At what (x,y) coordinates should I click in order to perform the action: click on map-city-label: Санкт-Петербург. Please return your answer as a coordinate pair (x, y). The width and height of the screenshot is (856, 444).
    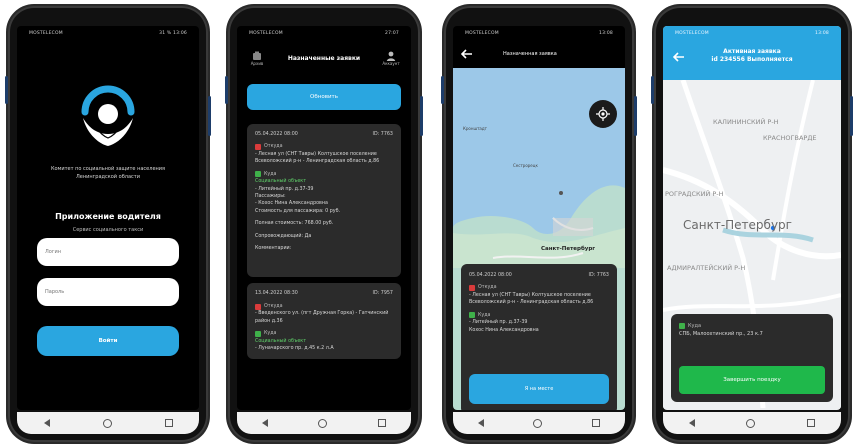
    Looking at the image, I should click on (568, 249).